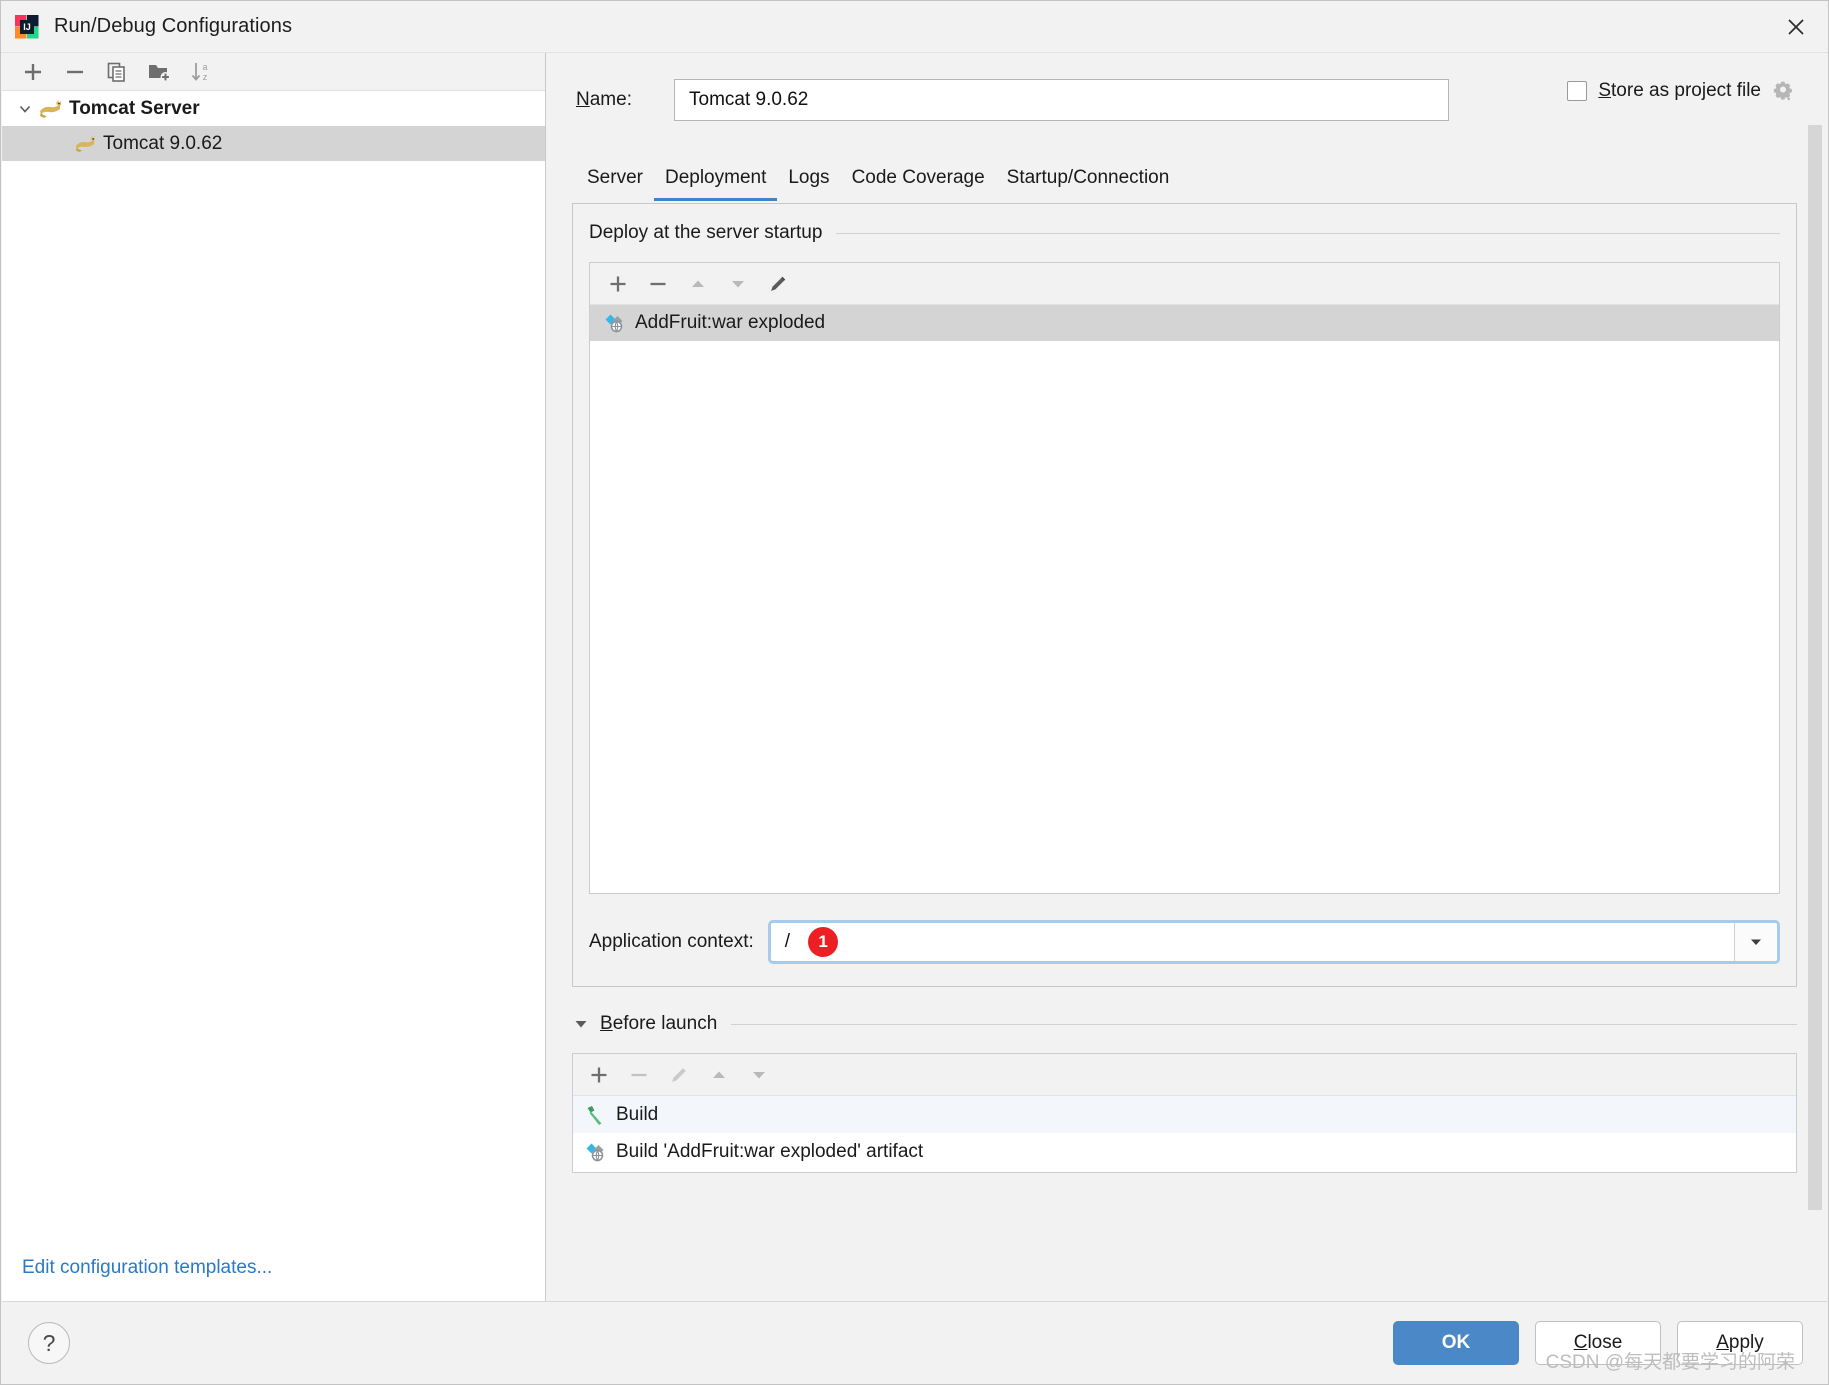  I want to click on application-context-row: Application context: / 1, so click(1184, 942).